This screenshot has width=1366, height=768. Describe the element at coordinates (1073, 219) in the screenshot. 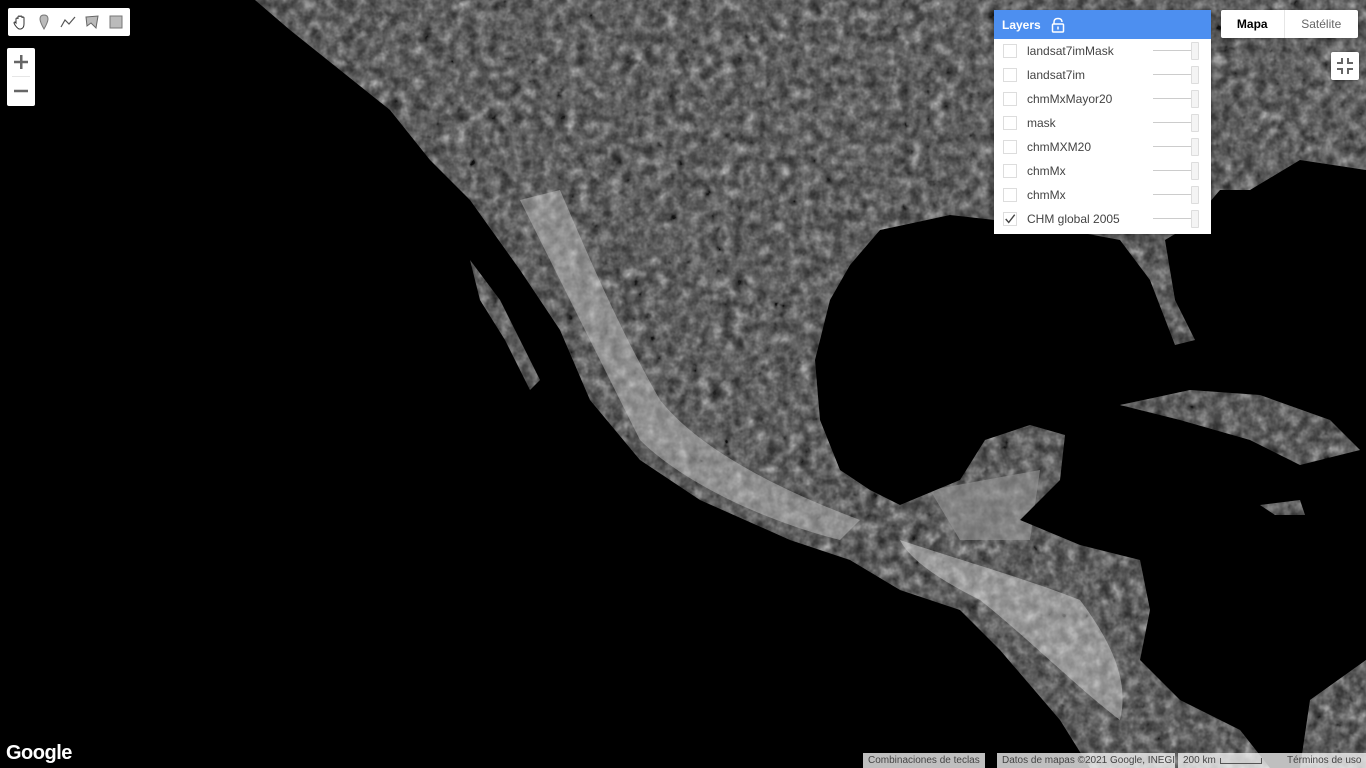

I see `layer-name: CHM global 2005` at that location.